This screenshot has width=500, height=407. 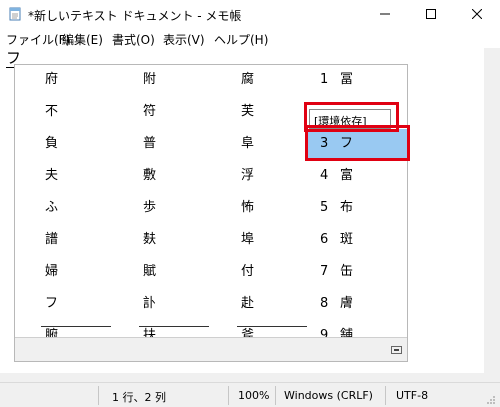 What do you see at coordinates (346, 176) in the screenshot?
I see `numbered-candidate: 富` at bounding box center [346, 176].